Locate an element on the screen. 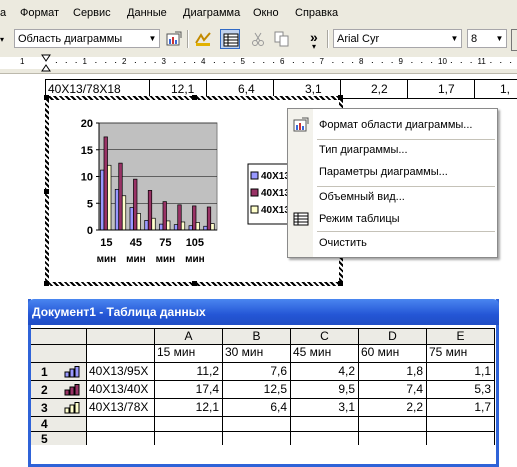 The image size is (517, 467). y-tick-label: 15 is located at coordinates (87, 151).